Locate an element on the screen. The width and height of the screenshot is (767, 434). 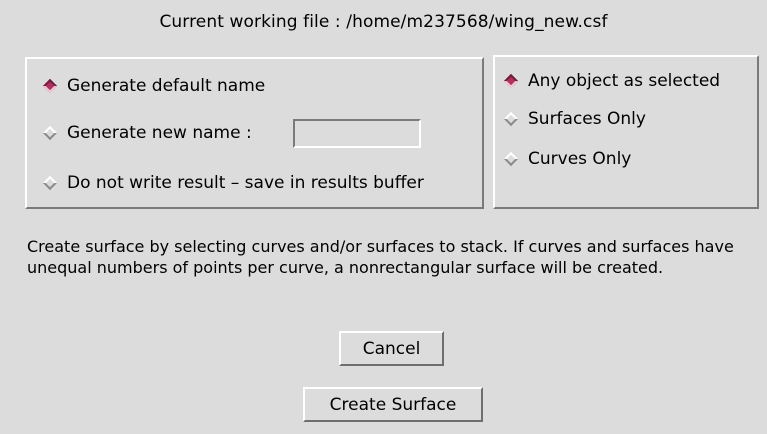
radio-label: Curves Only is located at coordinates (580, 159).